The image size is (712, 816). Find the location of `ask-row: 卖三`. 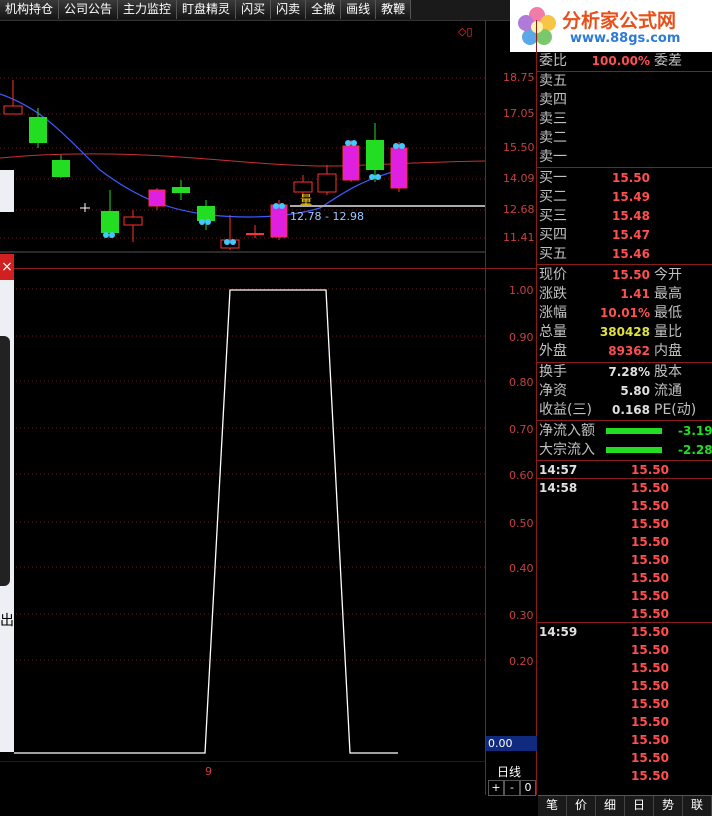

ask-row: 卖三 is located at coordinates (625, 119).